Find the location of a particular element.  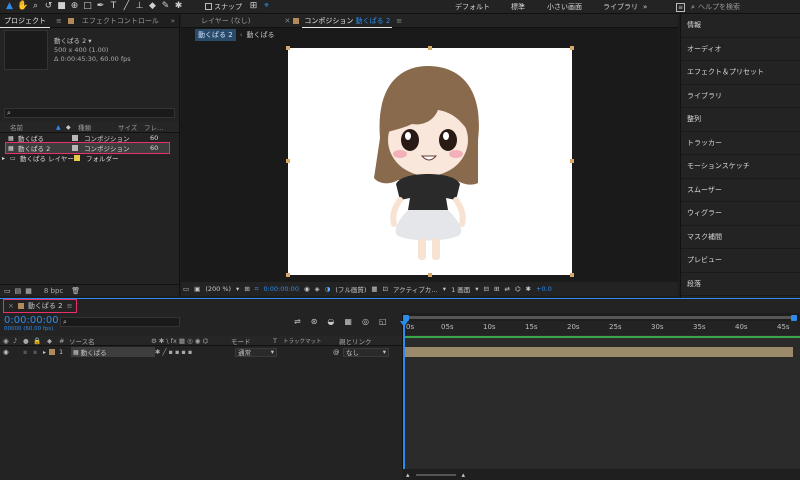

workspace-more-icon: » is located at coordinates (648, 7).